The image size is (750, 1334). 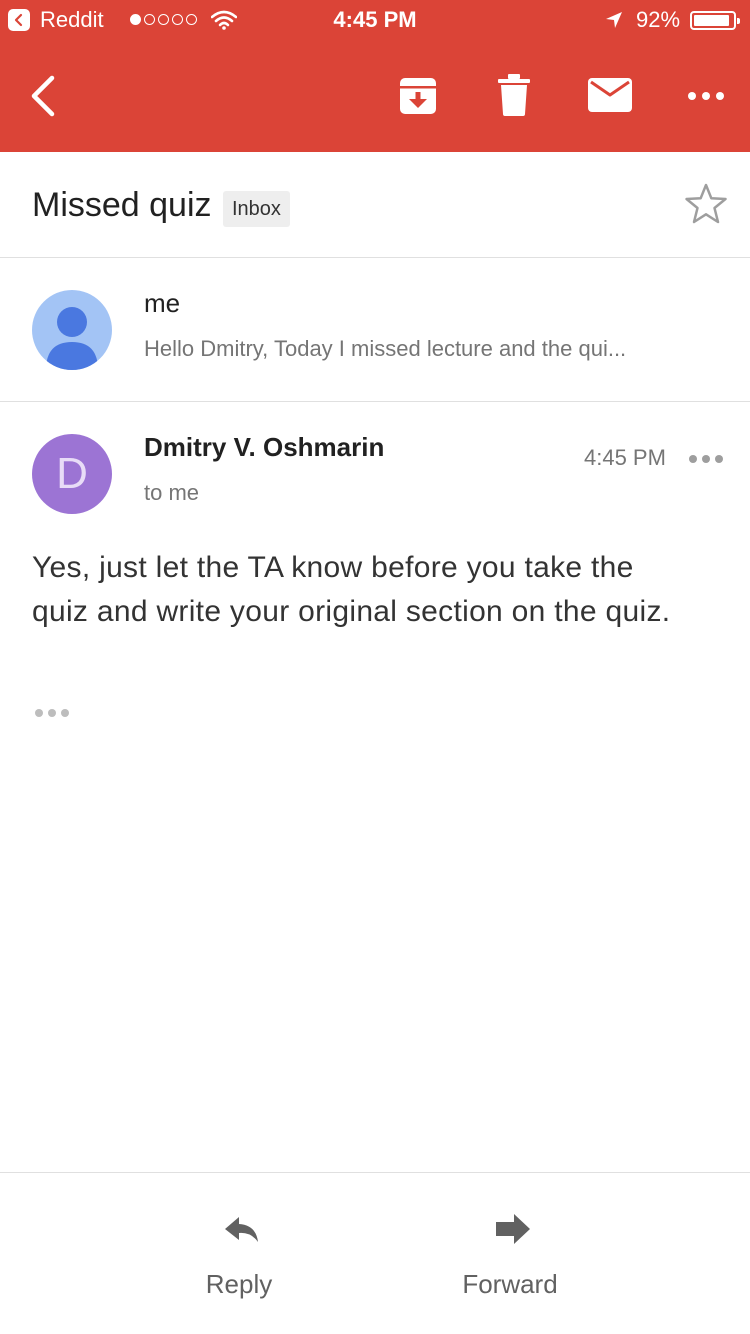 What do you see at coordinates (418, 96) in the screenshot?
I see `archive-icon` at bounding box center [418, 96].